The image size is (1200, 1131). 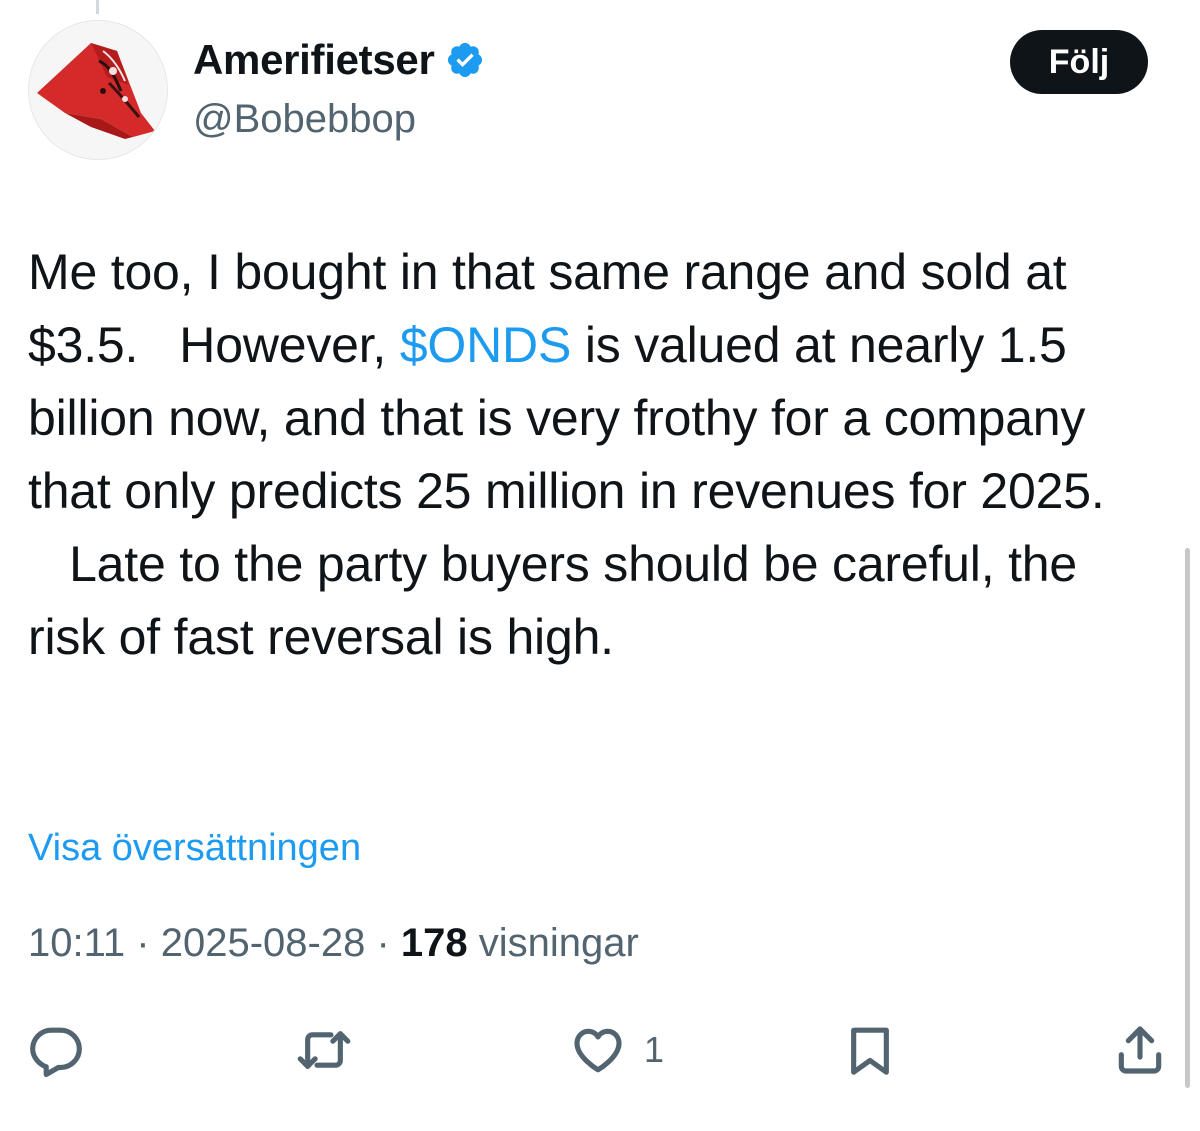 What do you see at coordinates (1079, 62) in the screenshot?
I see `follow-button: Följ` at bounding box center [1079, 62].